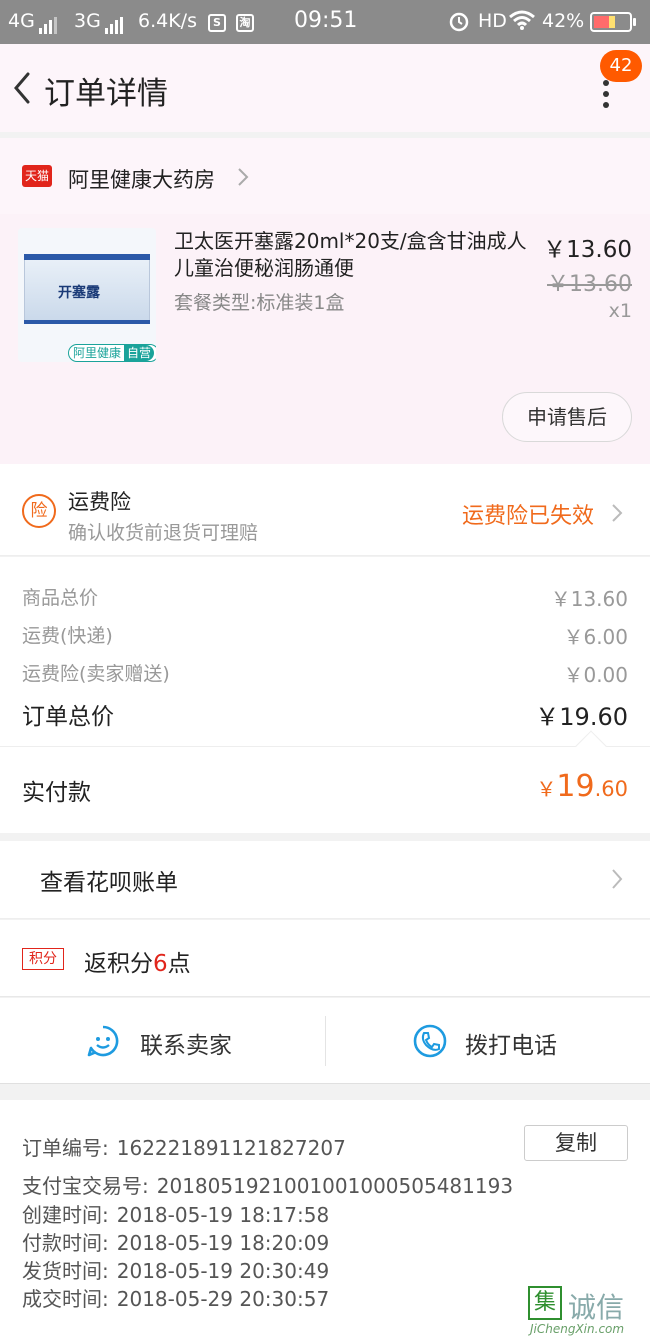 The height and width of the screenshot is (1338, 650). What do you see at coordinates (581, 717) in the screenshot?
I see `order-total-value: ￥19.60` at bounding box center [581, 717].